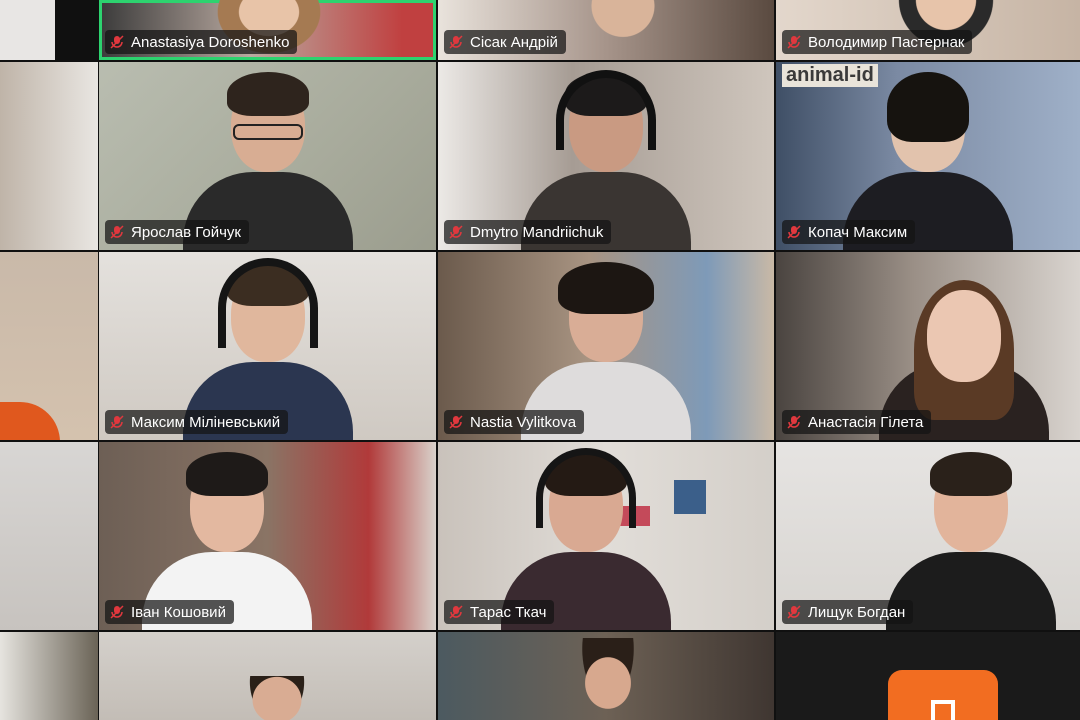 The width and height of the screenshot is (1080, 720). Describe the element at coordinates (858, 232) in the screenshot. I see `participant-name: Копач Максим` at that location.